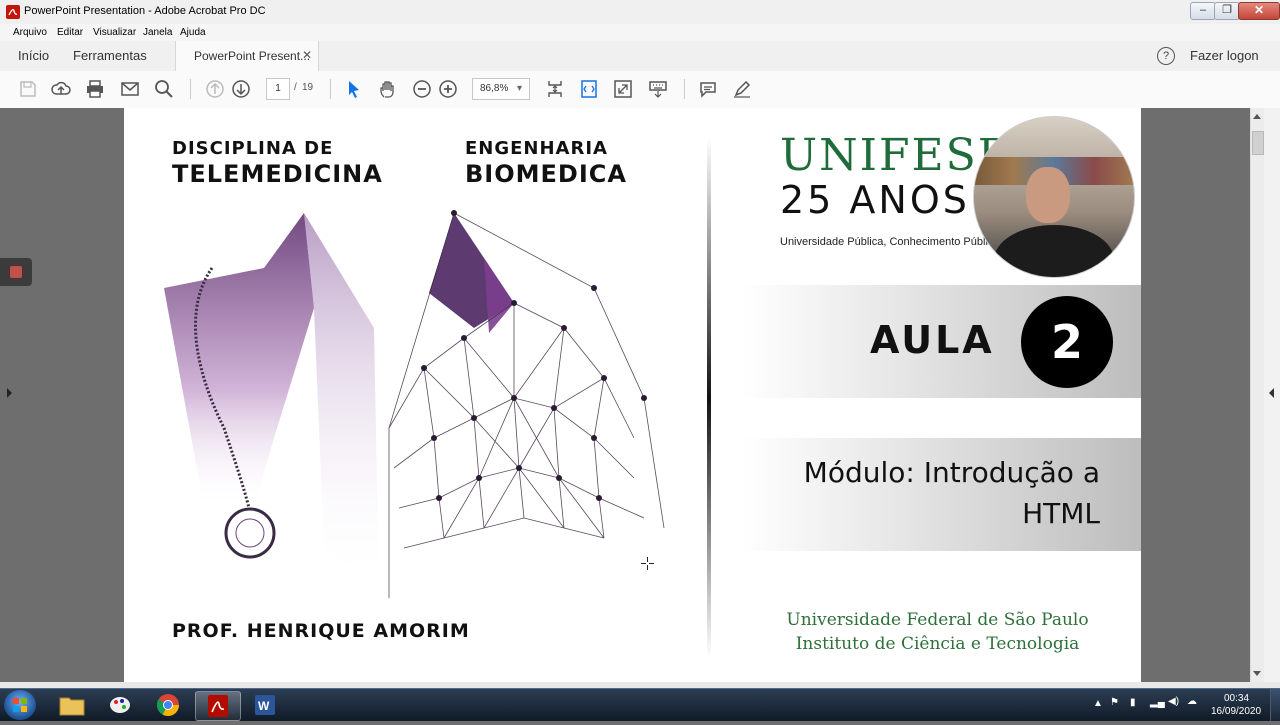  What do you see at coordinates (110, 55) in the screenshot?
I see `tab-ferramentas: Ferramentas` at bounding box center [110, 55].